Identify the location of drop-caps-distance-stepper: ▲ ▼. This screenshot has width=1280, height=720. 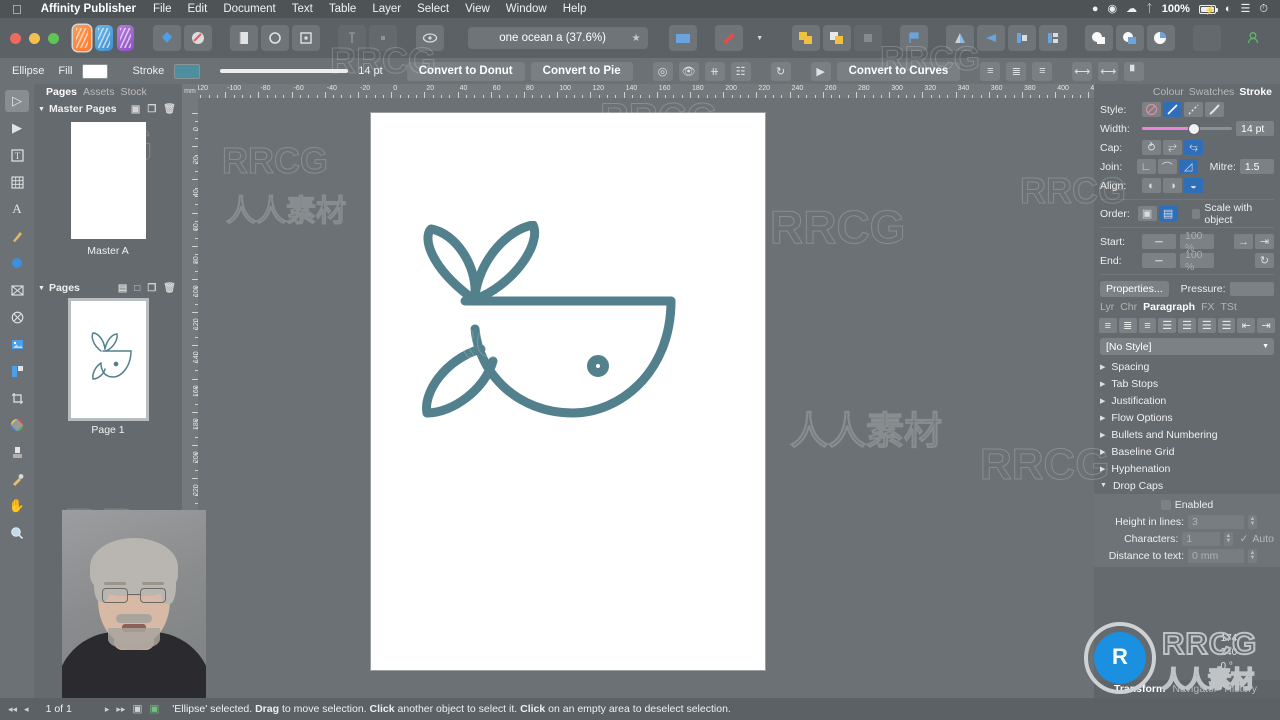
(1252, 555).